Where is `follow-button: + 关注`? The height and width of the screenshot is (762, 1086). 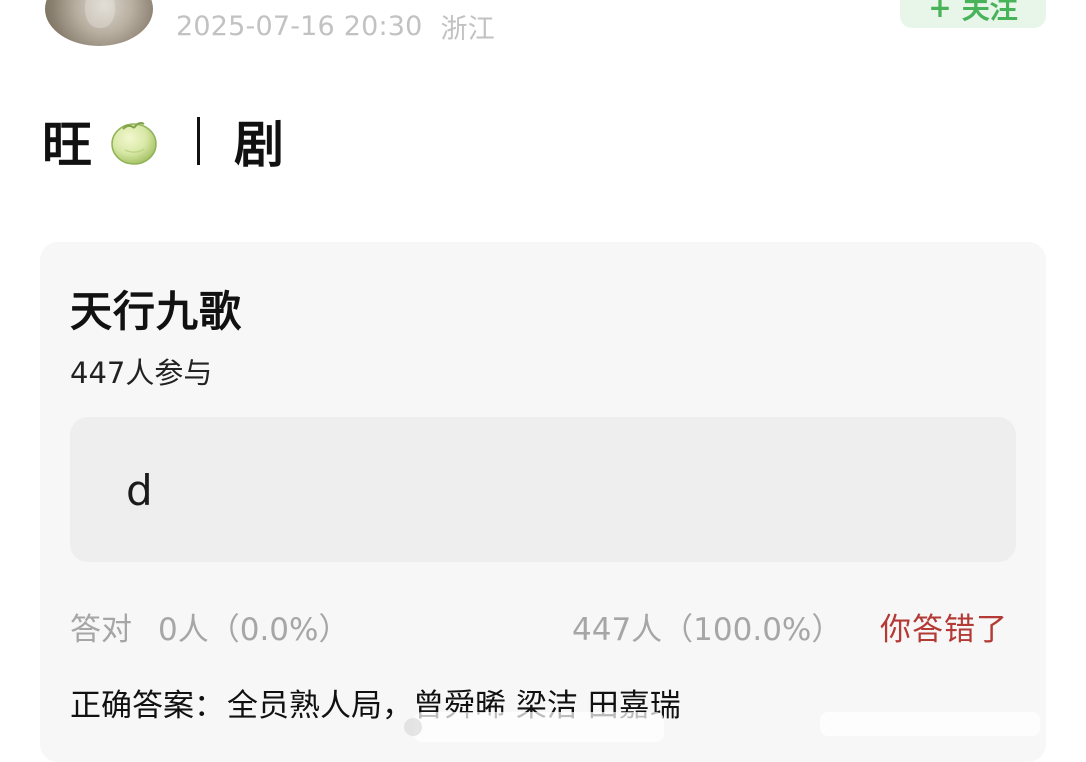
follow-button: + 关注 is located at coordinates (973, 14).